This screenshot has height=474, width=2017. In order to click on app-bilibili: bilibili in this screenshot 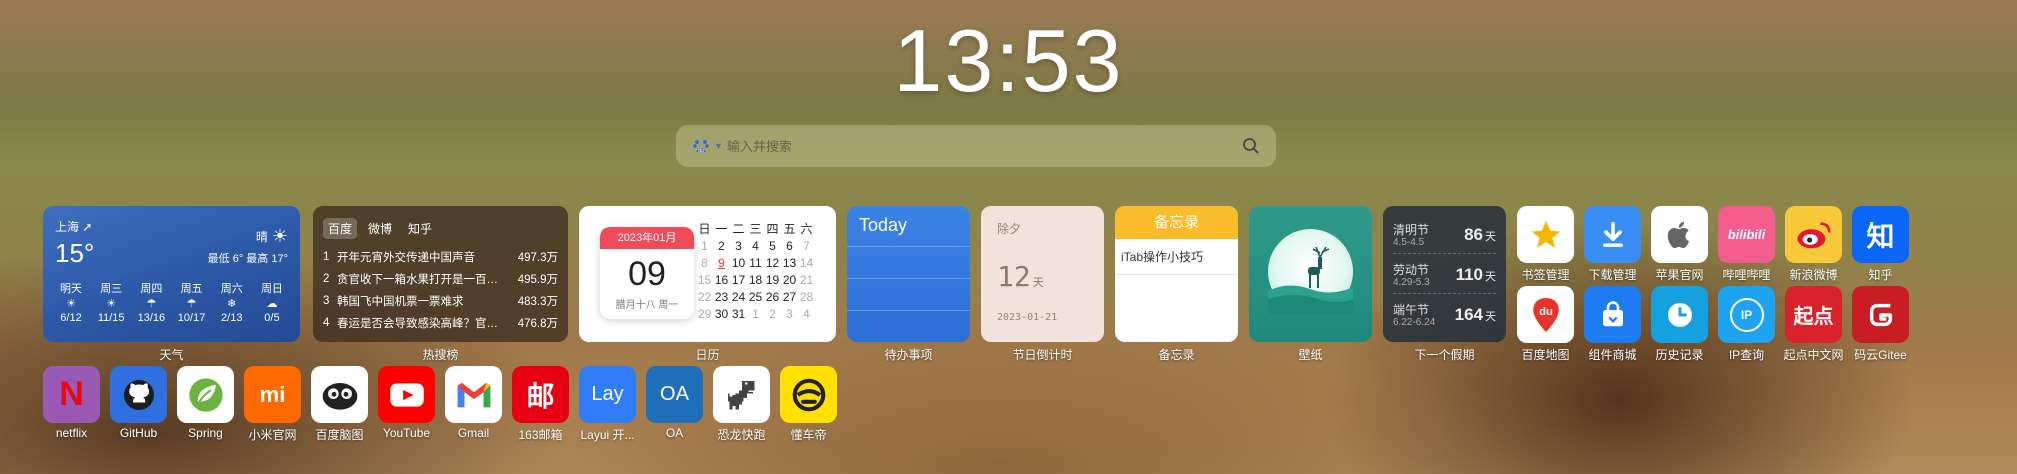, I will do `click(1746, 234)`.